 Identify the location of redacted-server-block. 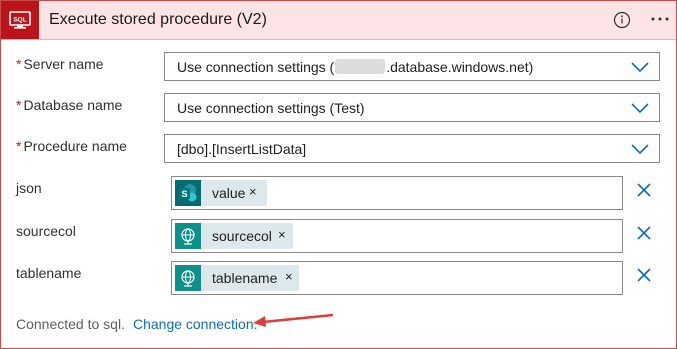
(360, 66).